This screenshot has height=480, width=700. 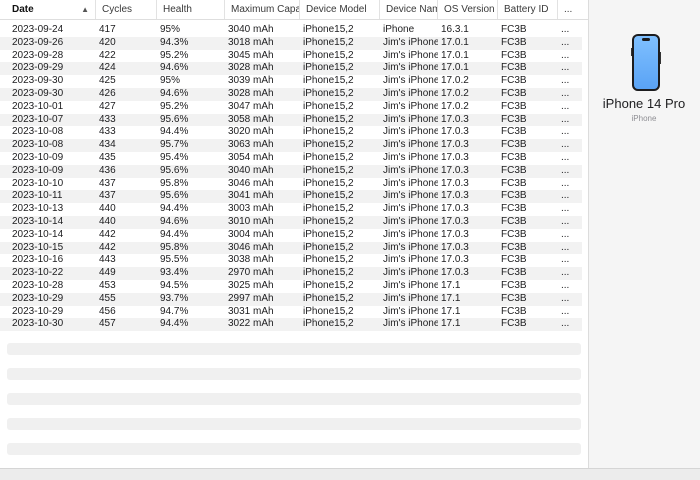 I want to click on column-header-label: Cycles, so click(x=117, y=9).